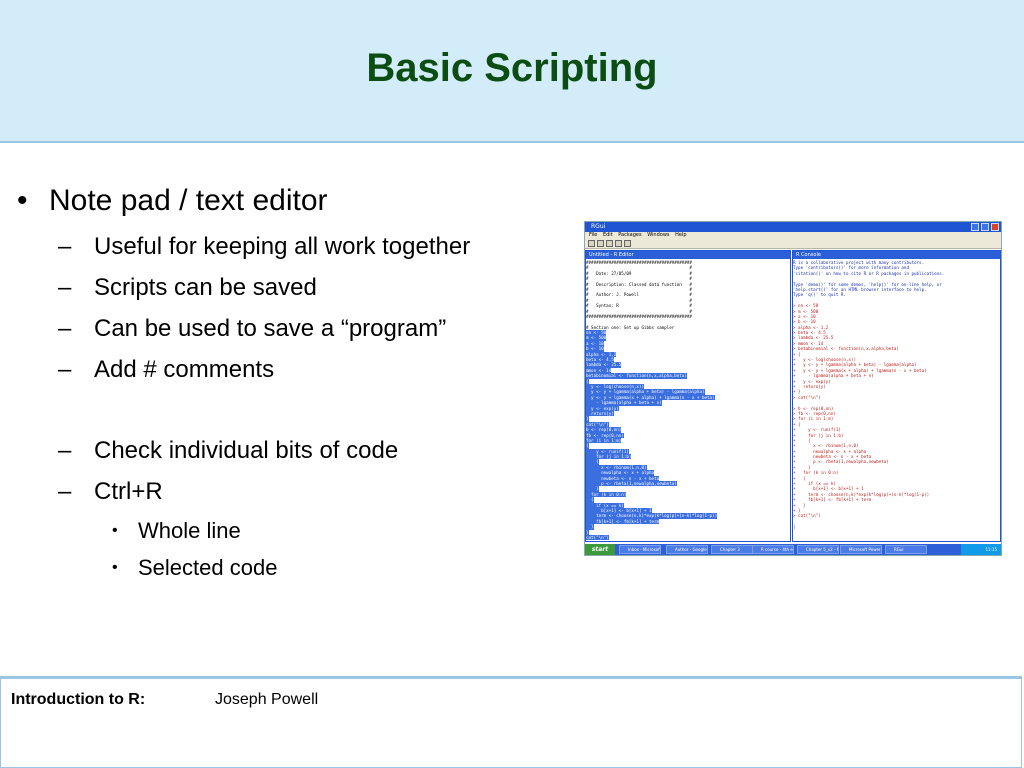 The height and width of the screenshot is (768, 1024). What do you see at coordinates (636, 376) in the screenshot?
I see `editor-line-text: betabinomial <- function(n,x,alpha,beta)` at bounding box center [636, 376].